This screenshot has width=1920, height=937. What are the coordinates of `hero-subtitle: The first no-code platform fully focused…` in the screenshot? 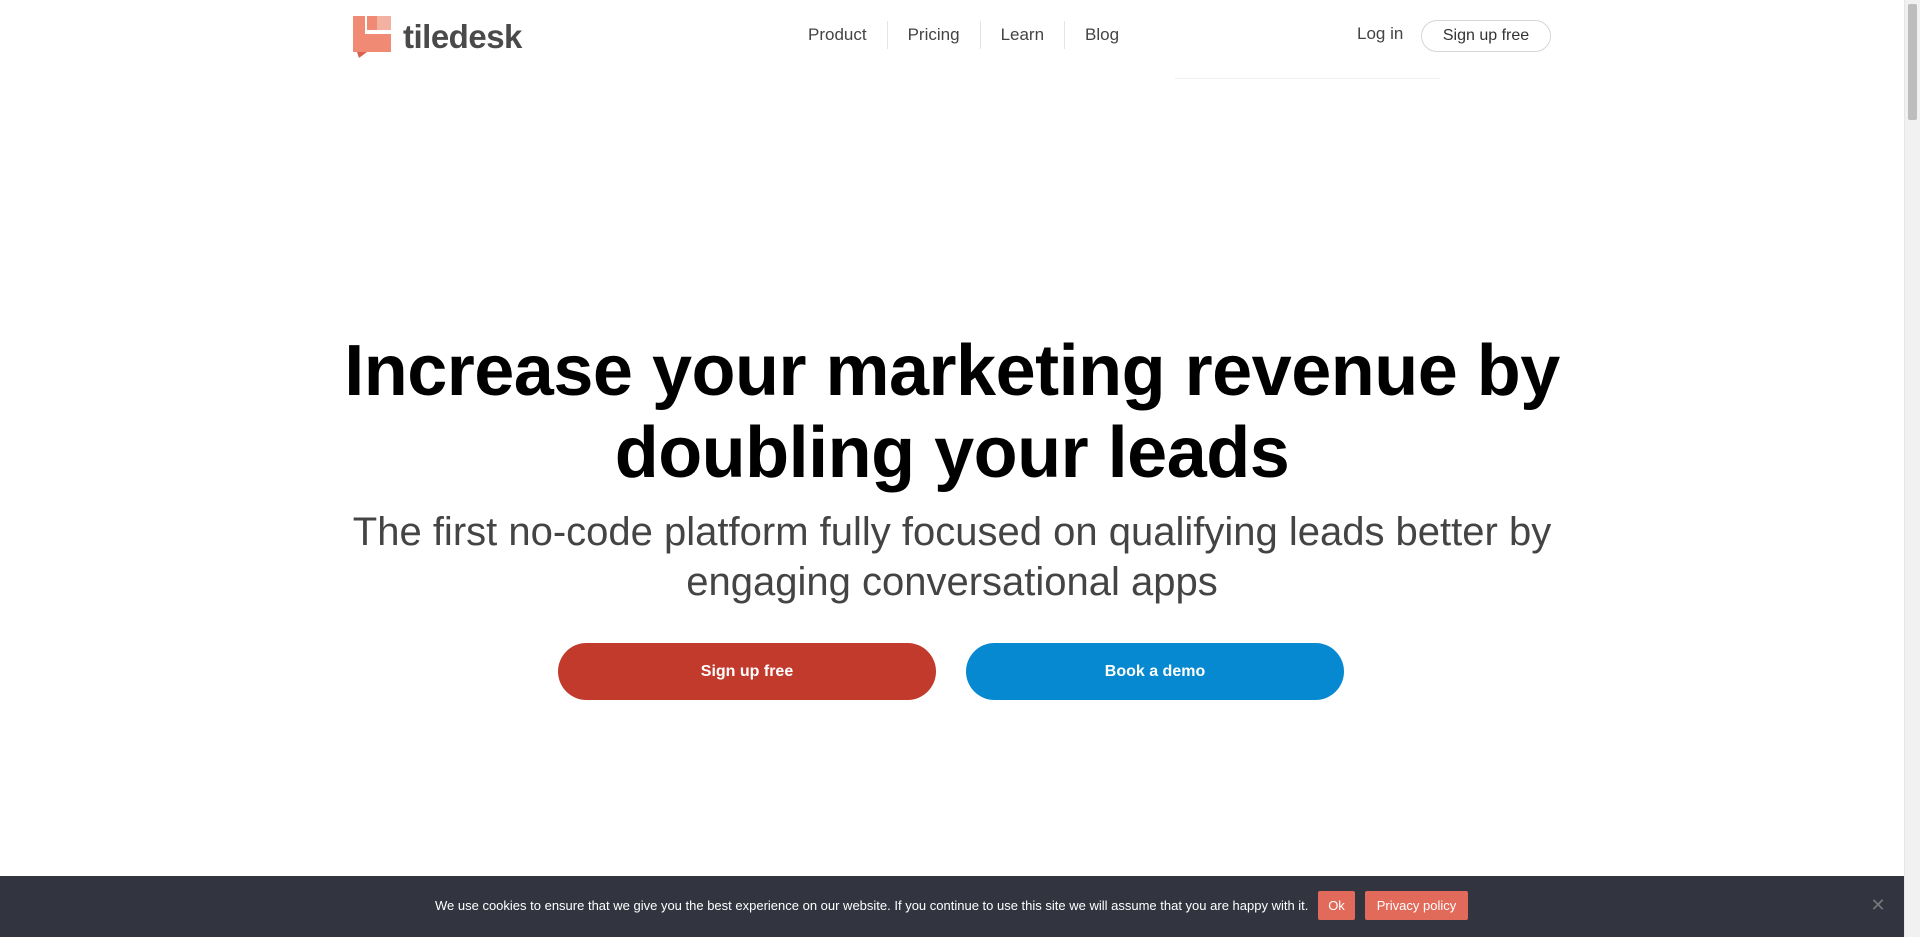 It's located at (952, 557).